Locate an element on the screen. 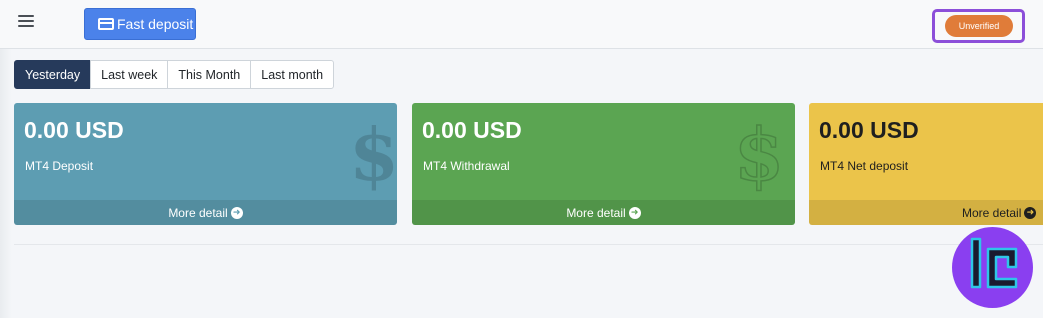 The width and height of the screenshot is (1043, 318). mt4-deposit-card: 0.00 USD MT4 Deposit $ More detail ➜ is located at coordinates (205, 164).